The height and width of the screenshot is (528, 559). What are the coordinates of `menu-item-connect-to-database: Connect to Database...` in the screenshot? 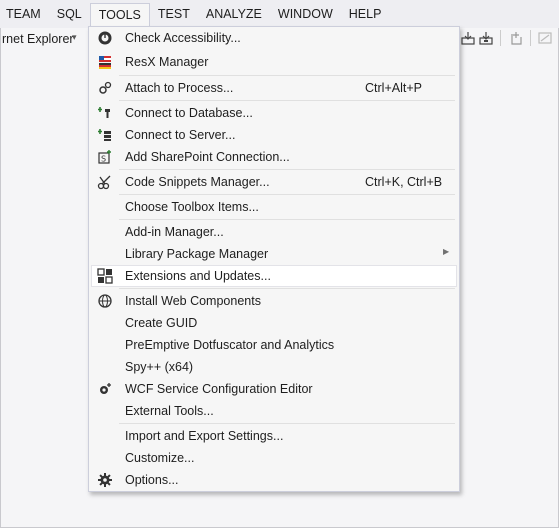 It's located at (274, 113).